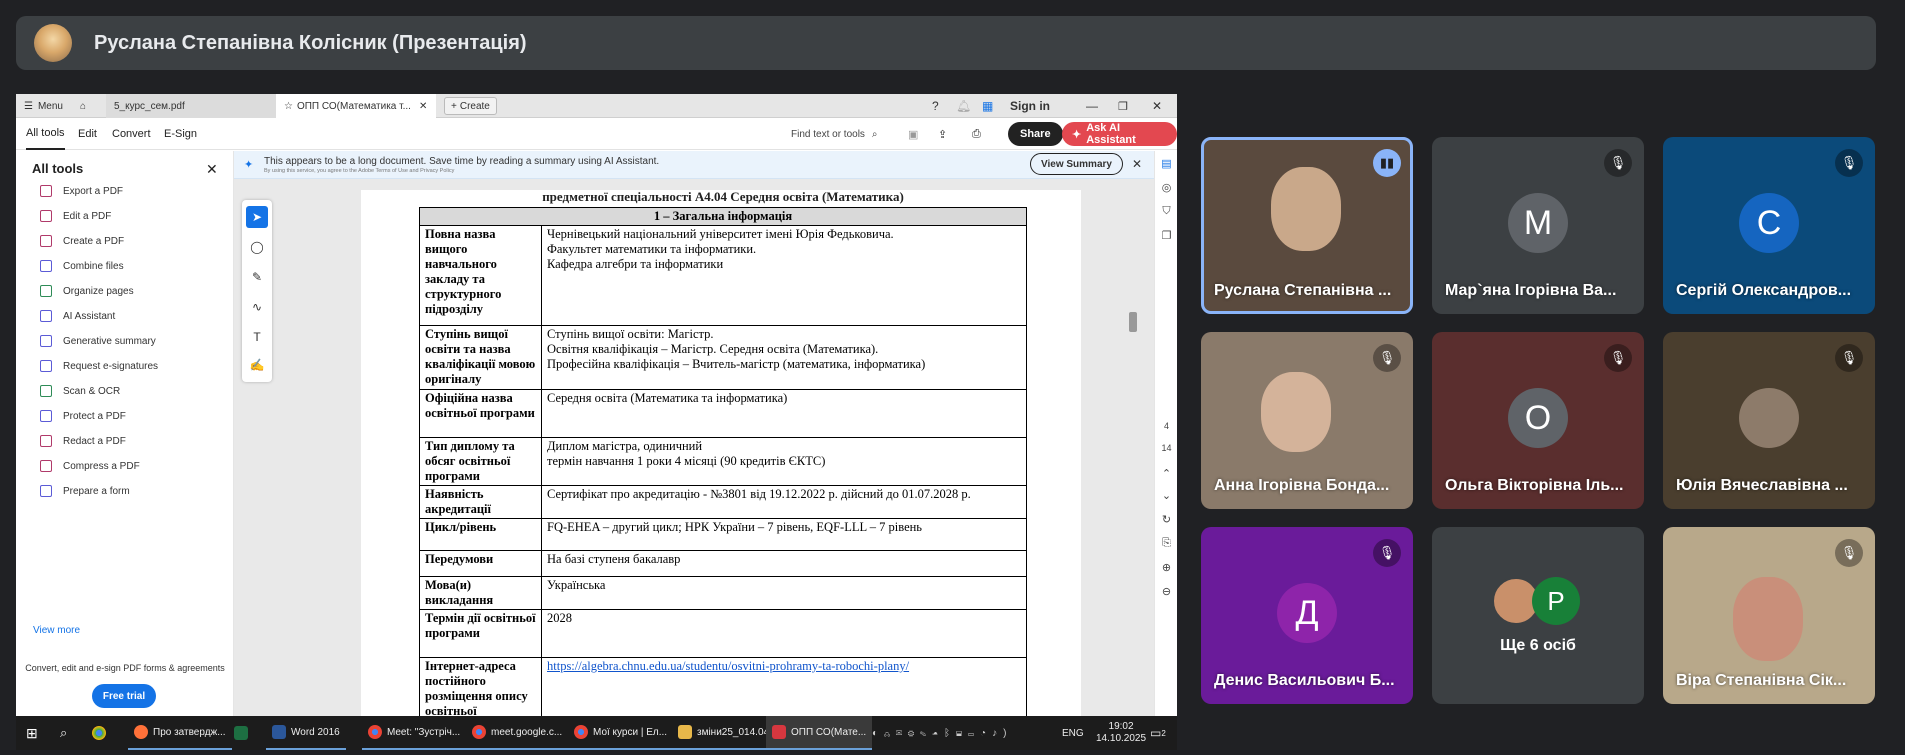  I want to click on taskbar-app: Word 2016, so click(306, 733).